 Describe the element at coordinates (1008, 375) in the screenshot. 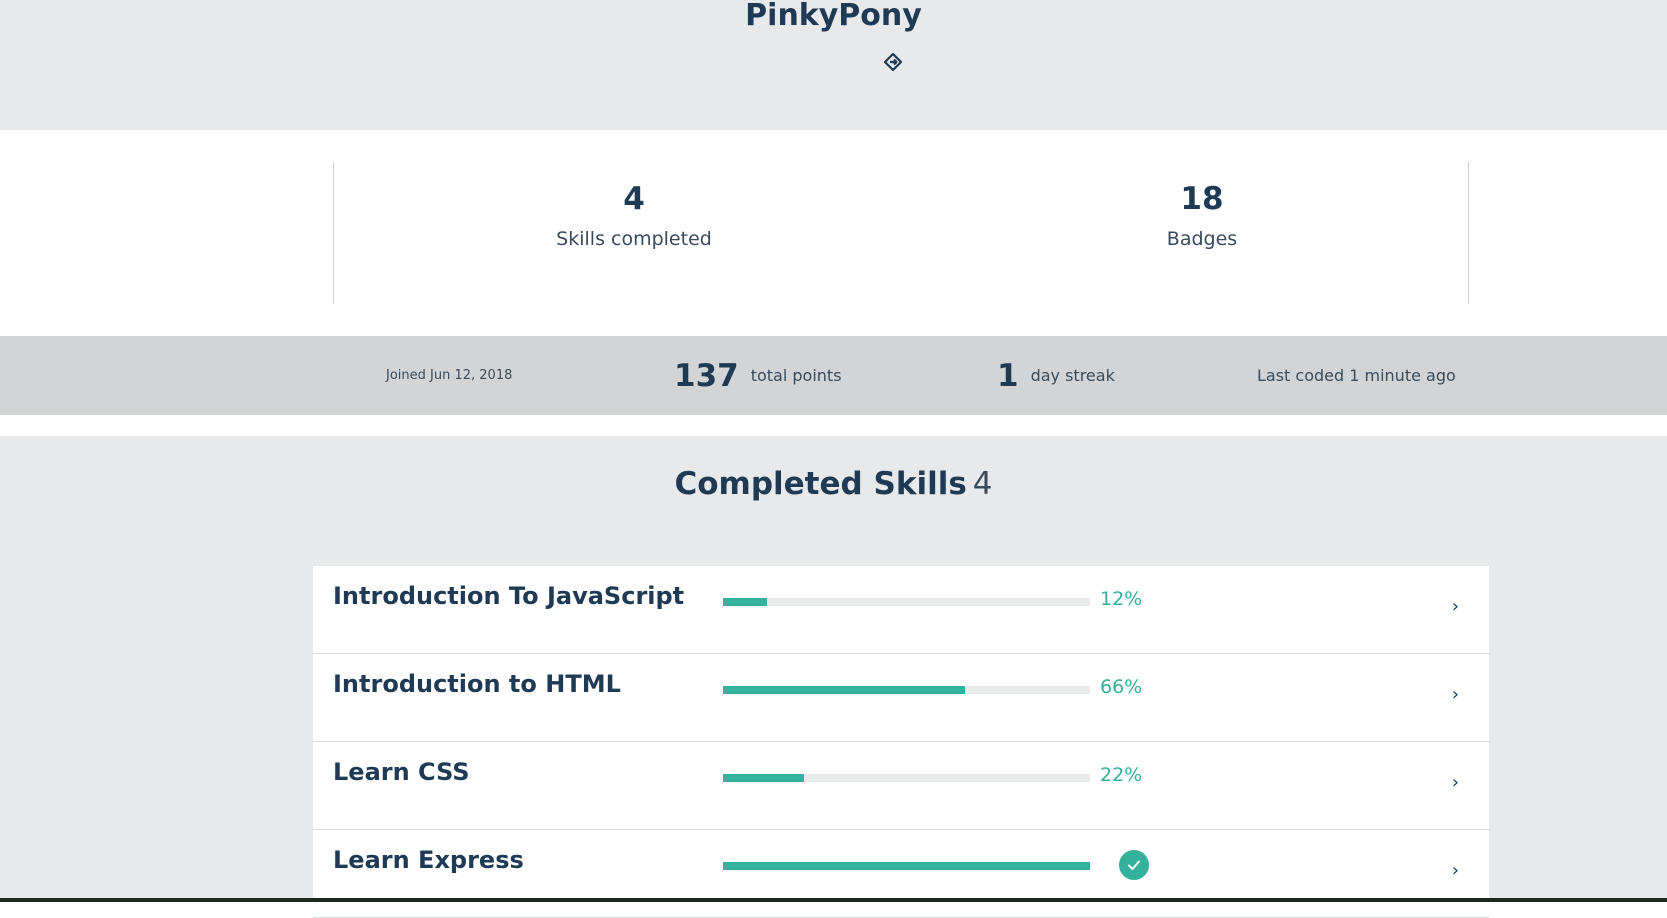

I see `streak-value: 1` at that location.